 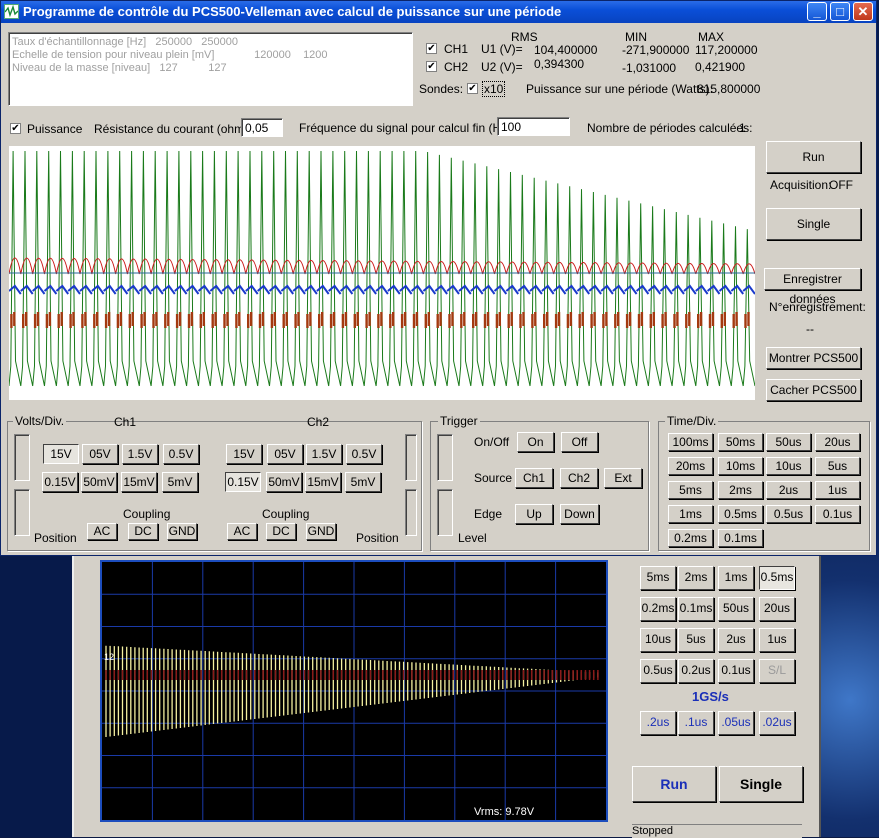 What do you see at coordinates (431, 48) in the screenshot?
I see `ch1-checkbox: ✔` at bounding box center [431, 48].